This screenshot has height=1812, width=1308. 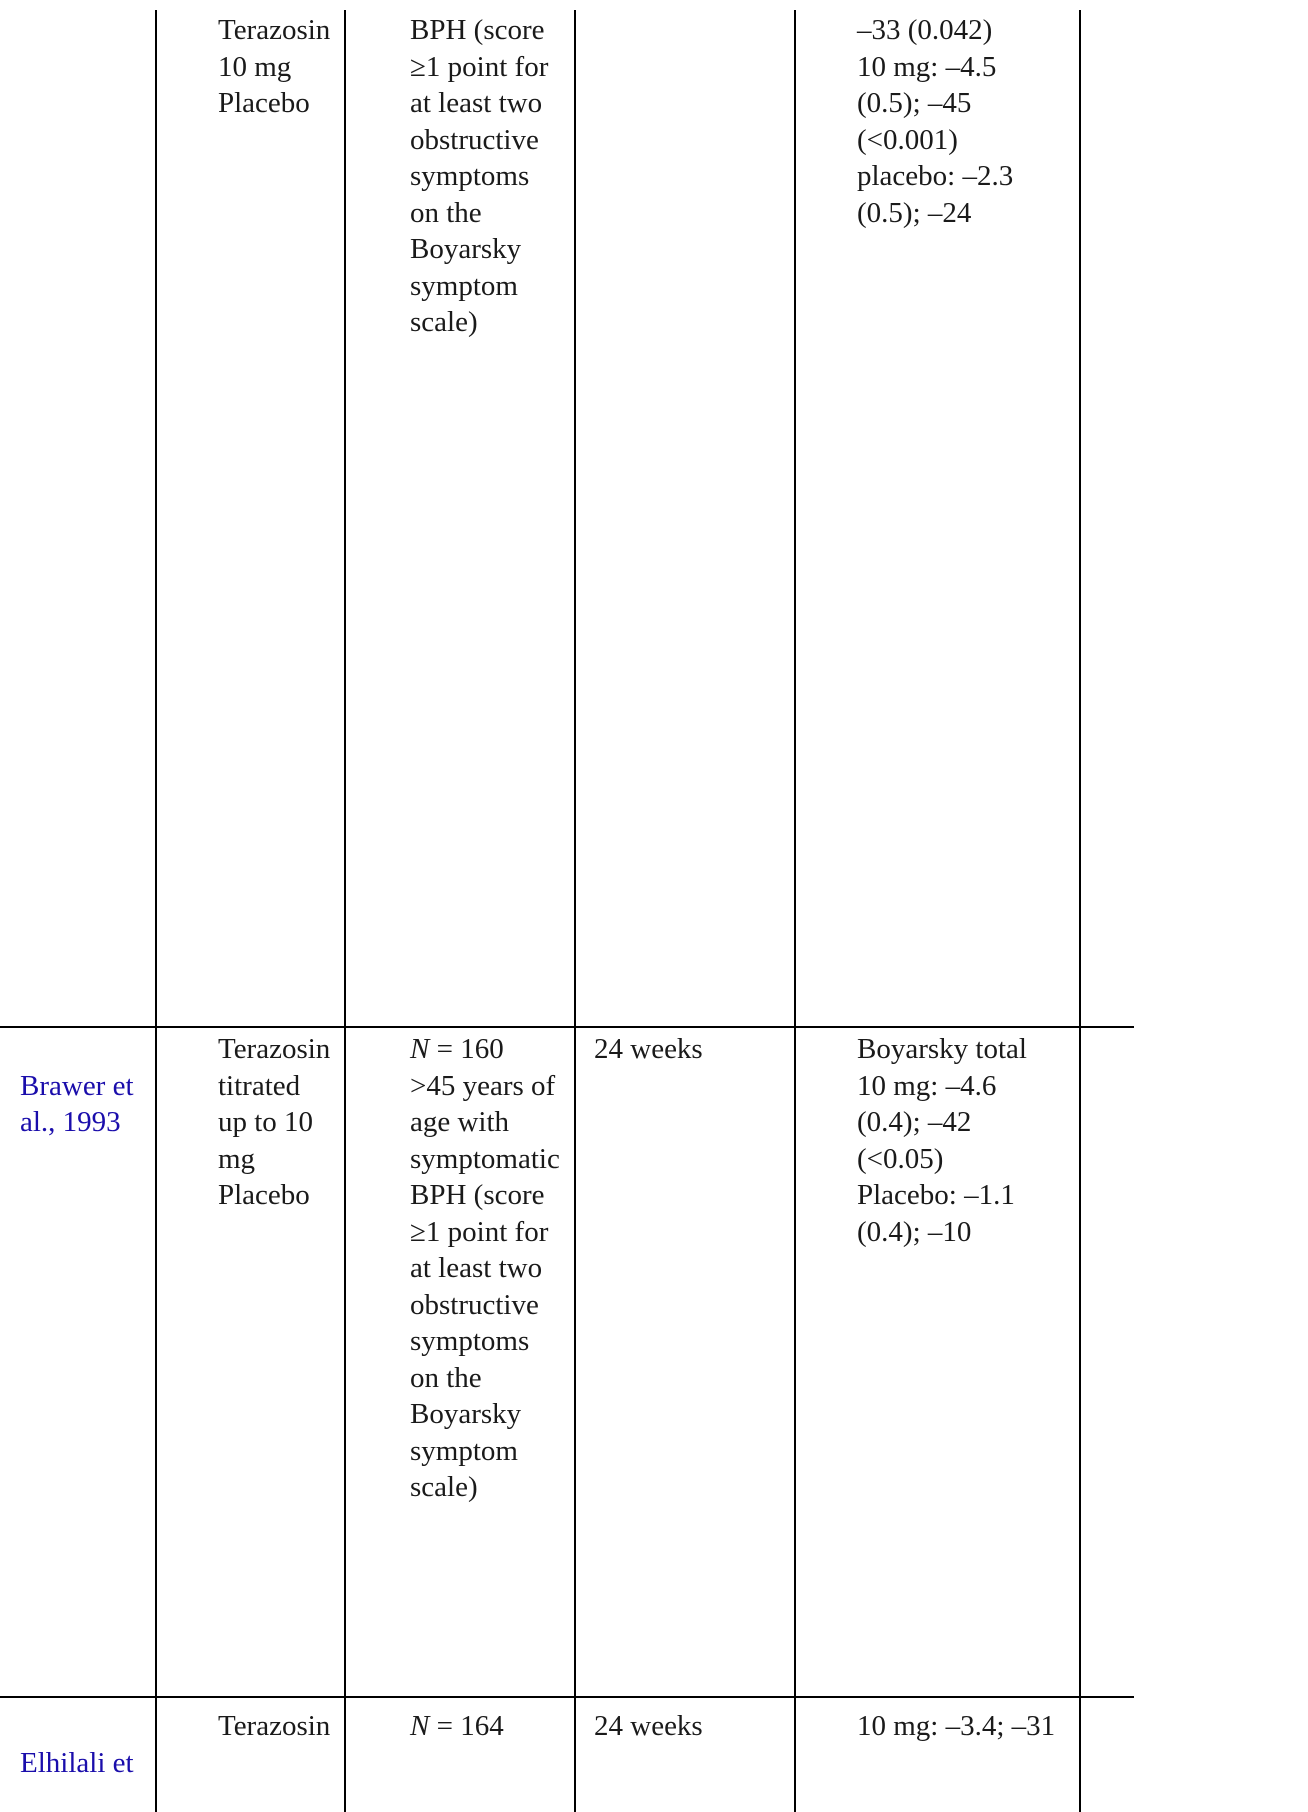 What do you see at coordinates (274, 66) in the screenshot?
I see `treatment-cell: Terazosin 10 mg Placebo` at bounding box center [274, 66].